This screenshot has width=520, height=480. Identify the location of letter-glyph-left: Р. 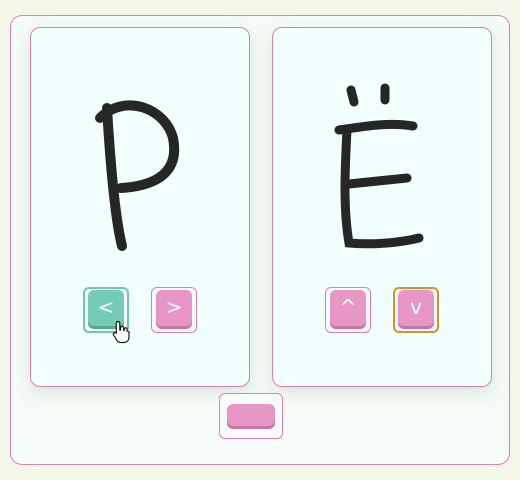
(140, 183).